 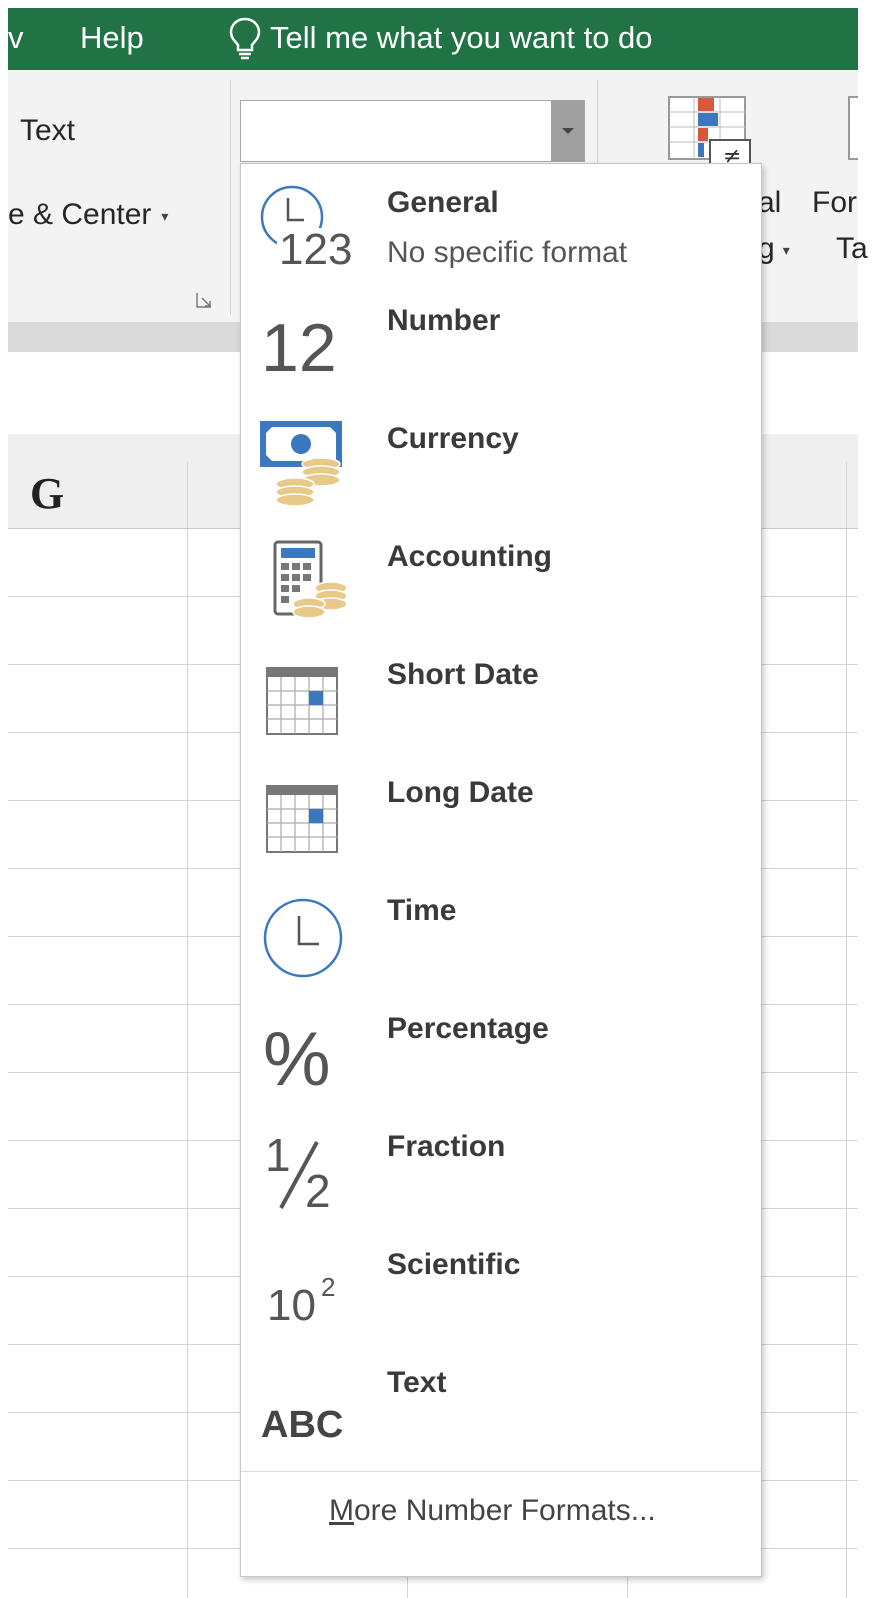 I want to click on fraction-icon: 1 2, so click(x=305, y=1168).